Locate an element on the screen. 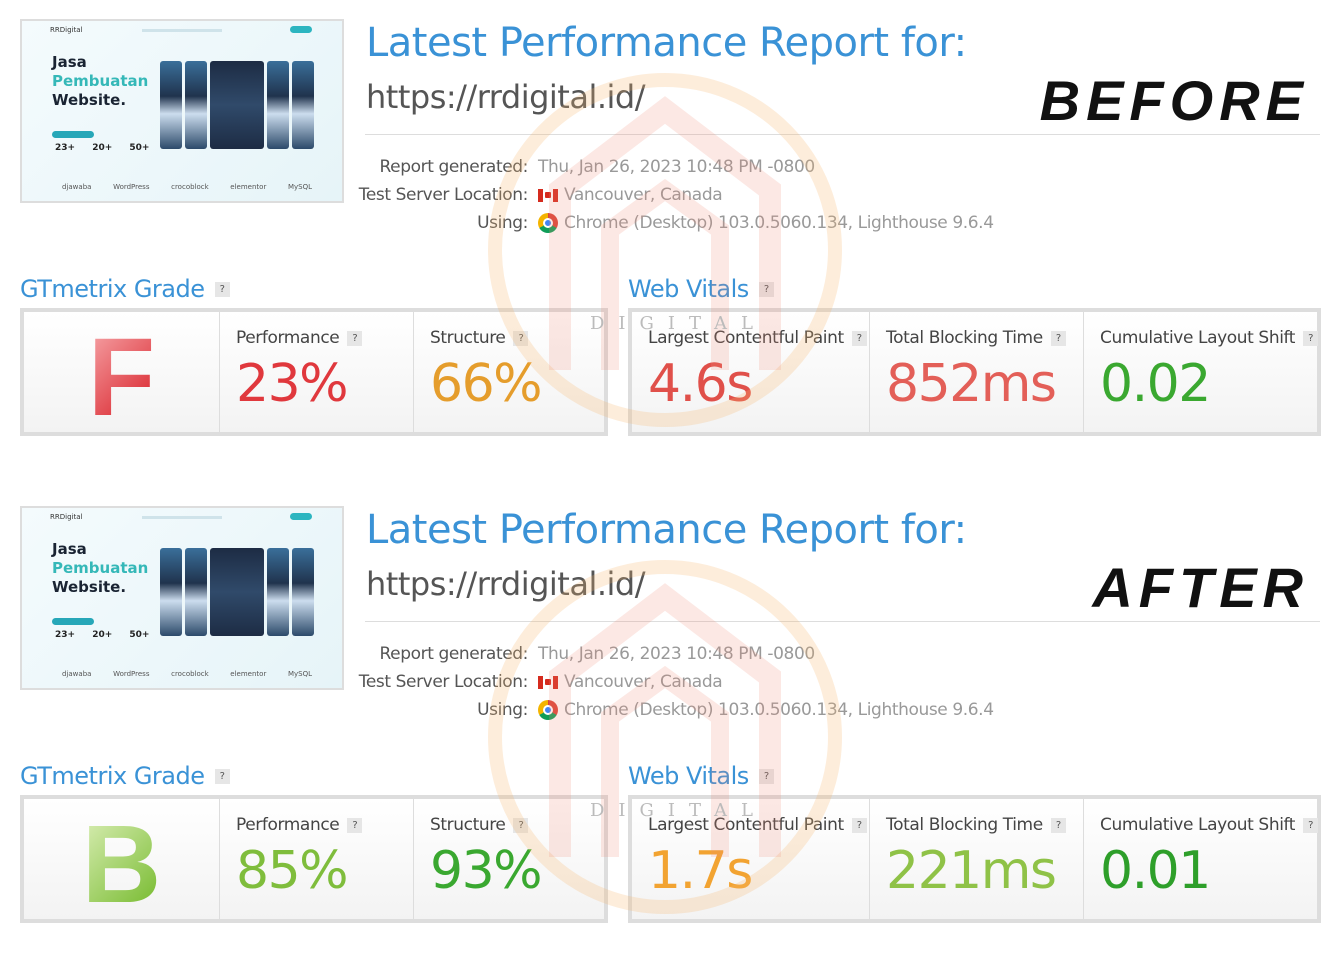  lcp-value: 4.6s is located at coordinates (700, 384).